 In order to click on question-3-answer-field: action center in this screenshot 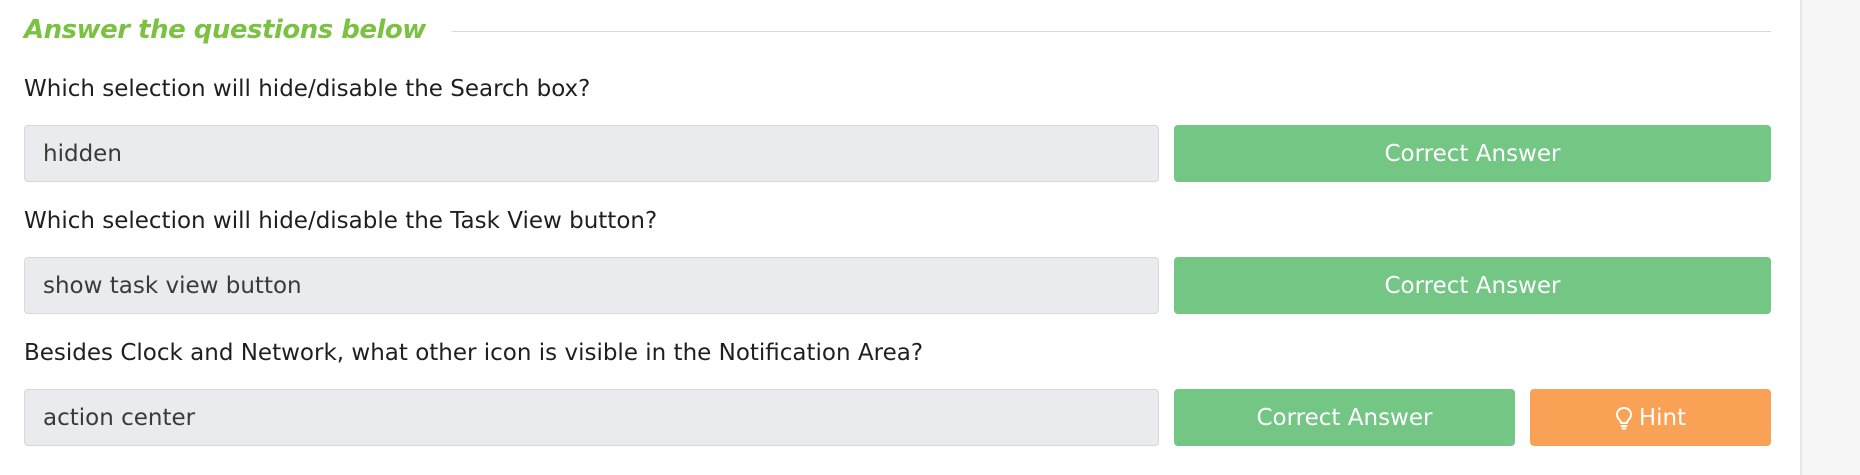, I will do `click(591, 417)`.